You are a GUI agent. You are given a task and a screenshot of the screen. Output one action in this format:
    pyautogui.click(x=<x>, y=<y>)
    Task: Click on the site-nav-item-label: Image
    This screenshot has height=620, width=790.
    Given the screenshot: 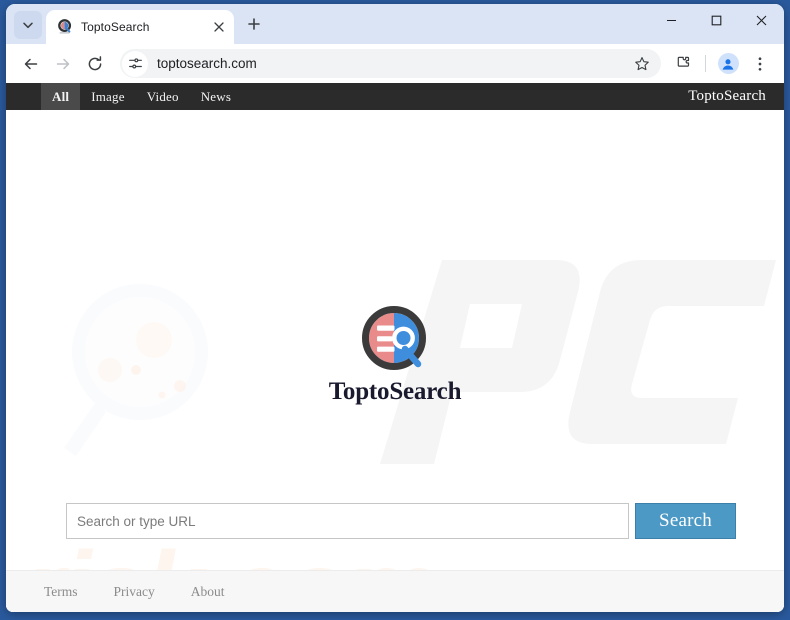 What is the action you would take?
    pyautogui.click(x=108, y=96)
    